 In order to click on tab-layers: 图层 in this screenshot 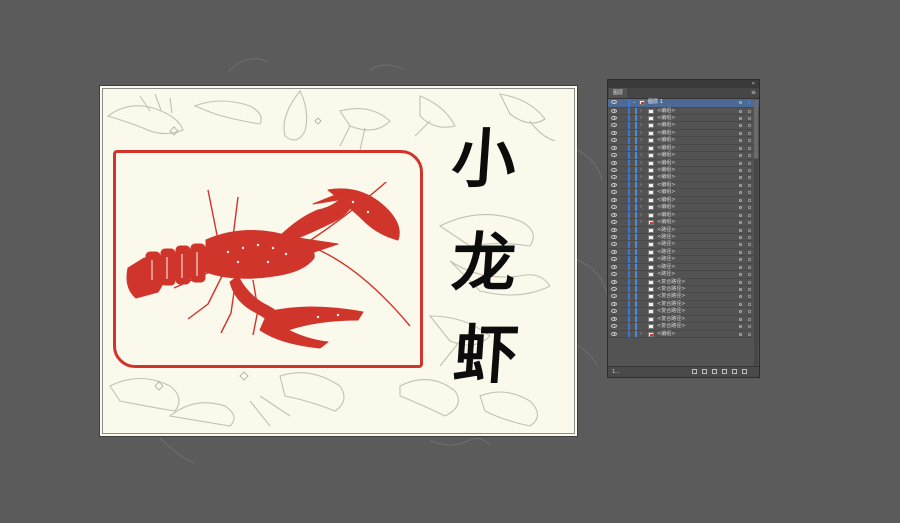, I will do `click(618, 93)`.